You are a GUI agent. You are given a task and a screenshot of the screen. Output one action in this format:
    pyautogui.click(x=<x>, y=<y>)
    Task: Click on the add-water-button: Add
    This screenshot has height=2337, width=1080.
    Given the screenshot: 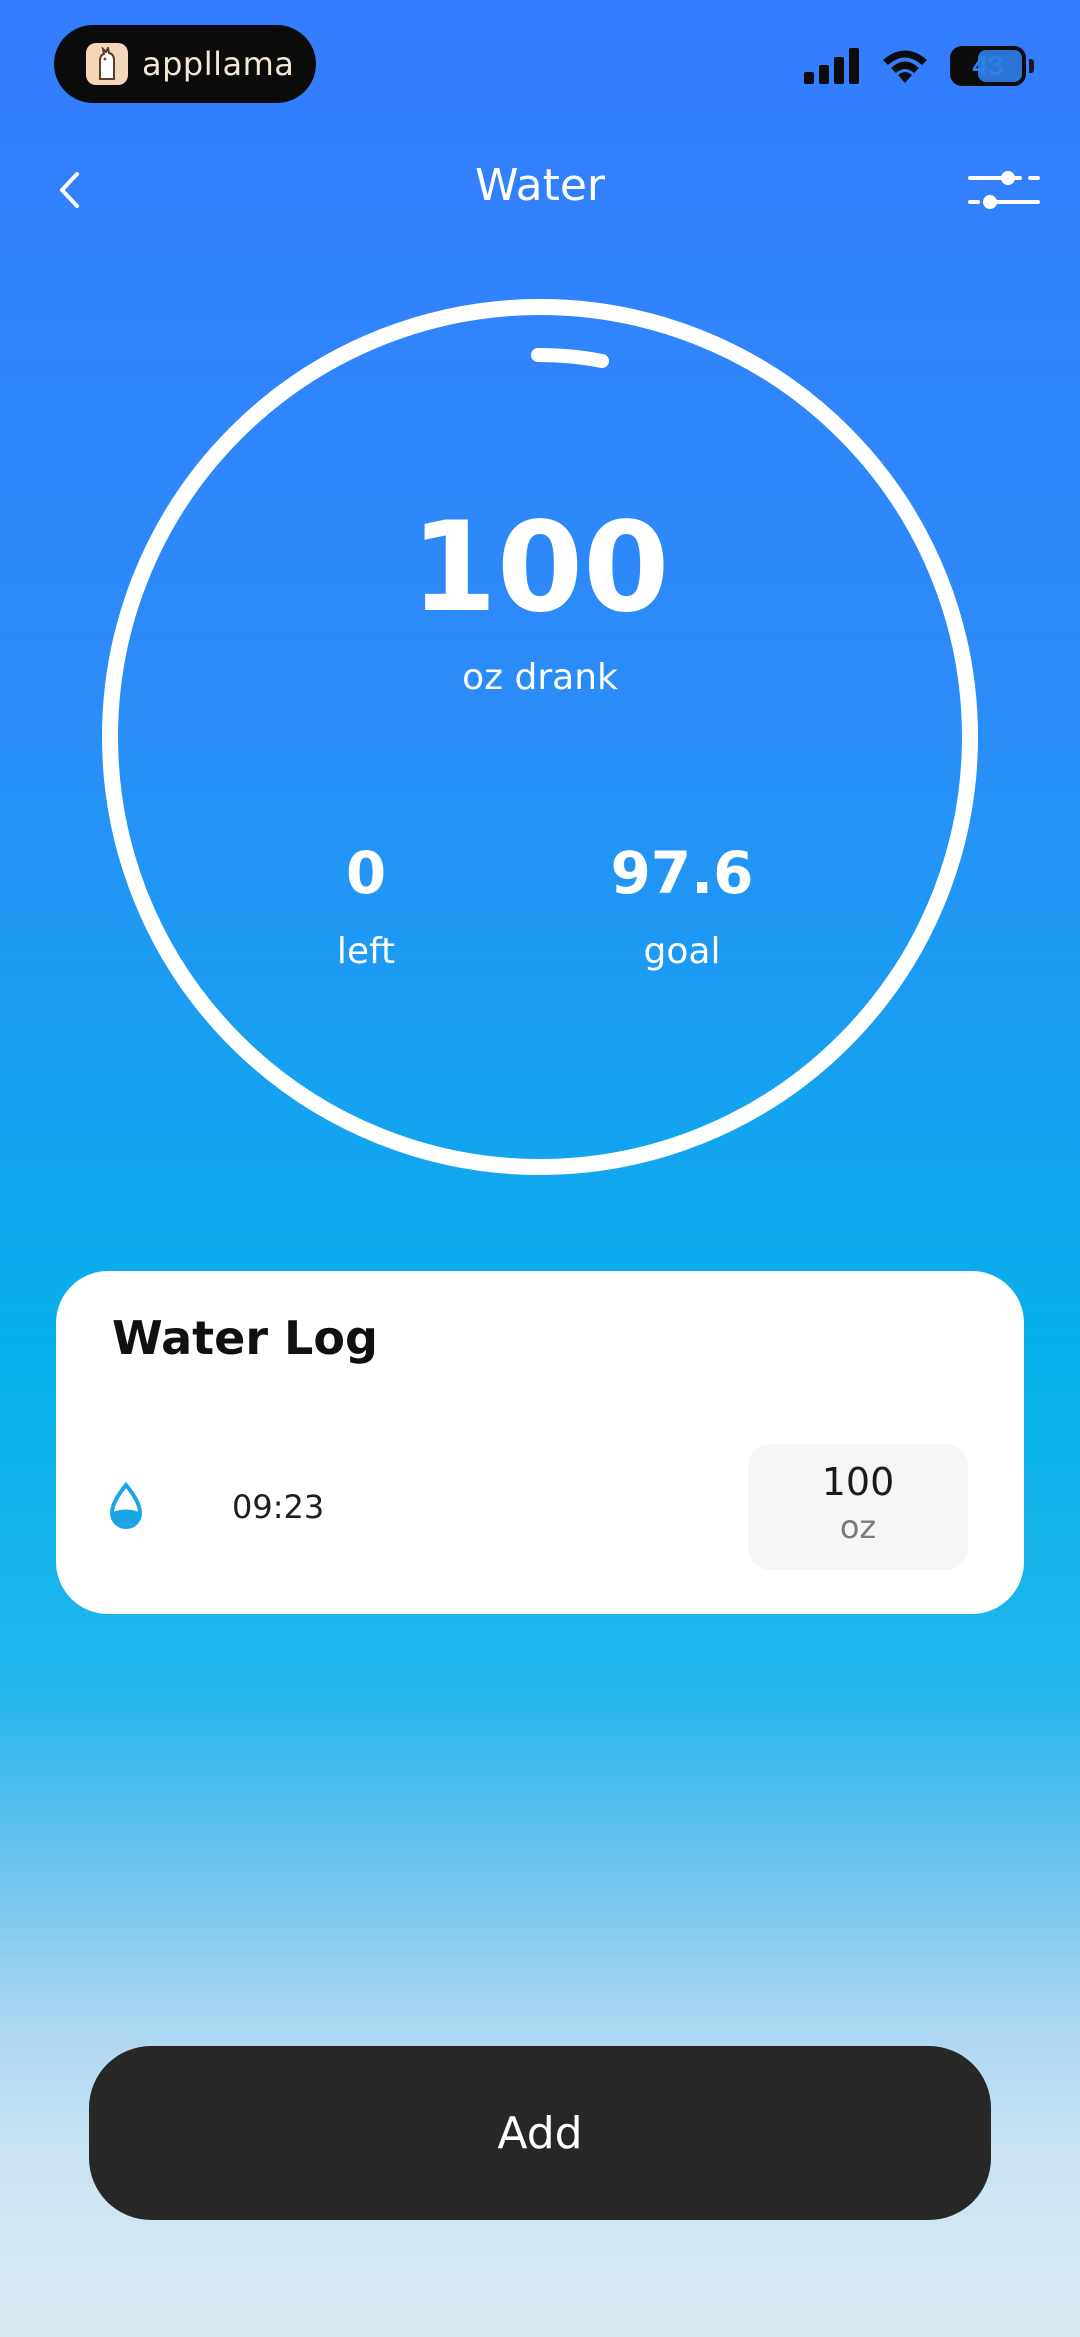 What is the action you would take?
    pyautogui.click(x=540, y=2133)
    